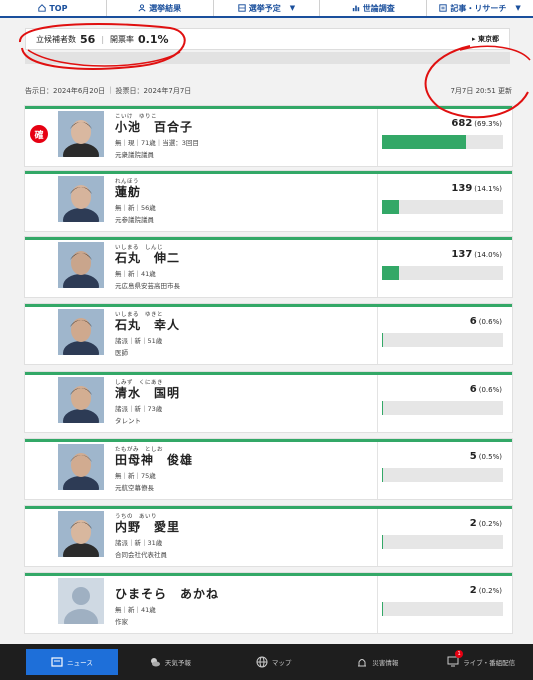 The height and width of the screenshot is (680, 533). Describe the element at coordinates (245, 266) in the screenshot. I see `candidate-info: いしまる しんじ 石丸 伸二 無｜新｜41歳 元広島県安芸高田市長` at that location.